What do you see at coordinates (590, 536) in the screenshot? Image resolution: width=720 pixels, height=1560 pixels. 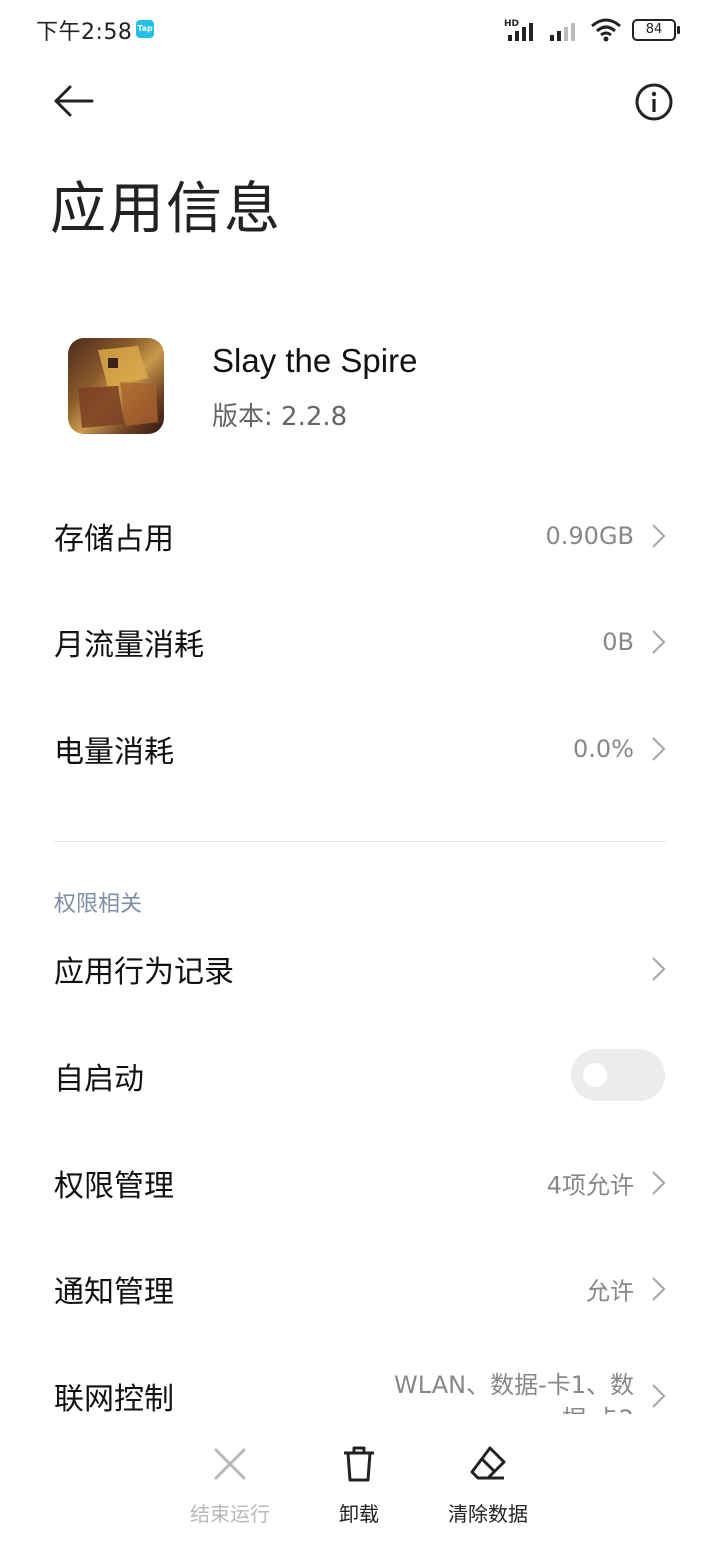 I see `storage-value: 0.90GB` at bounding box center [590, 536].